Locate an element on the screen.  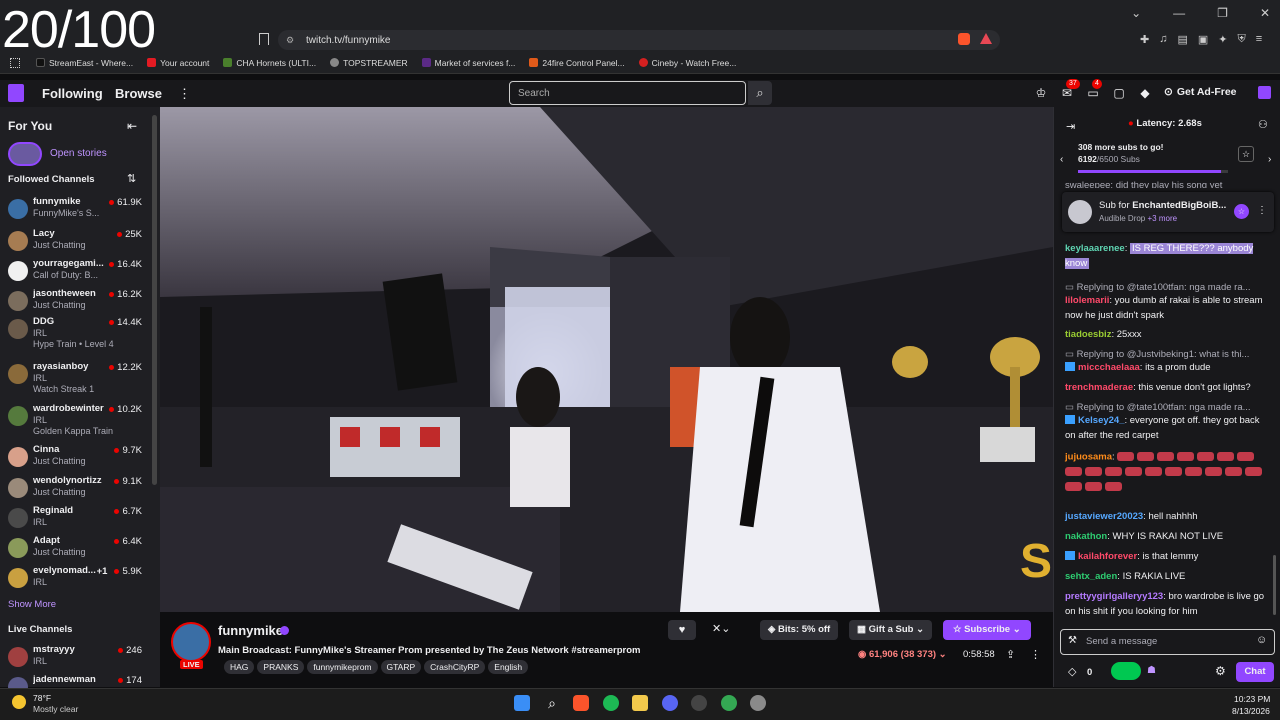
search-icon: ⌕ is located at coordinates (760, 93).